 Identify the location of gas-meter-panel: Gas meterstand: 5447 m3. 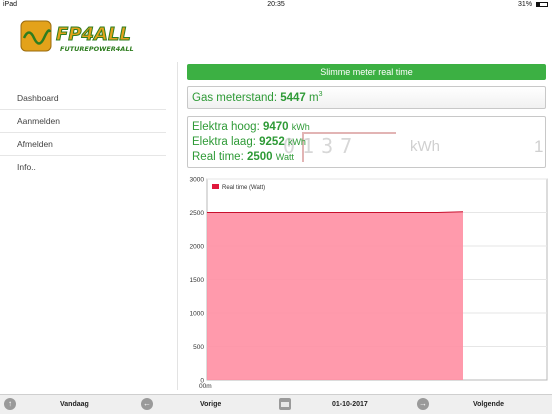
(366, 97).